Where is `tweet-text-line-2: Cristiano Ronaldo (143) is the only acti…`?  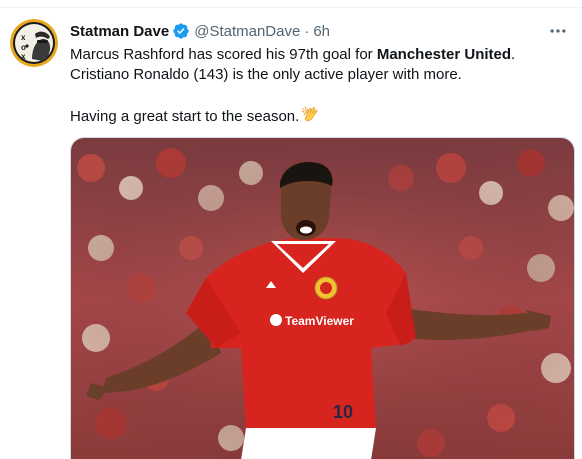
tweet-text-line-2: Cristiano Ronaldo (143) is the only acti… is located at coordinates (266, 74).